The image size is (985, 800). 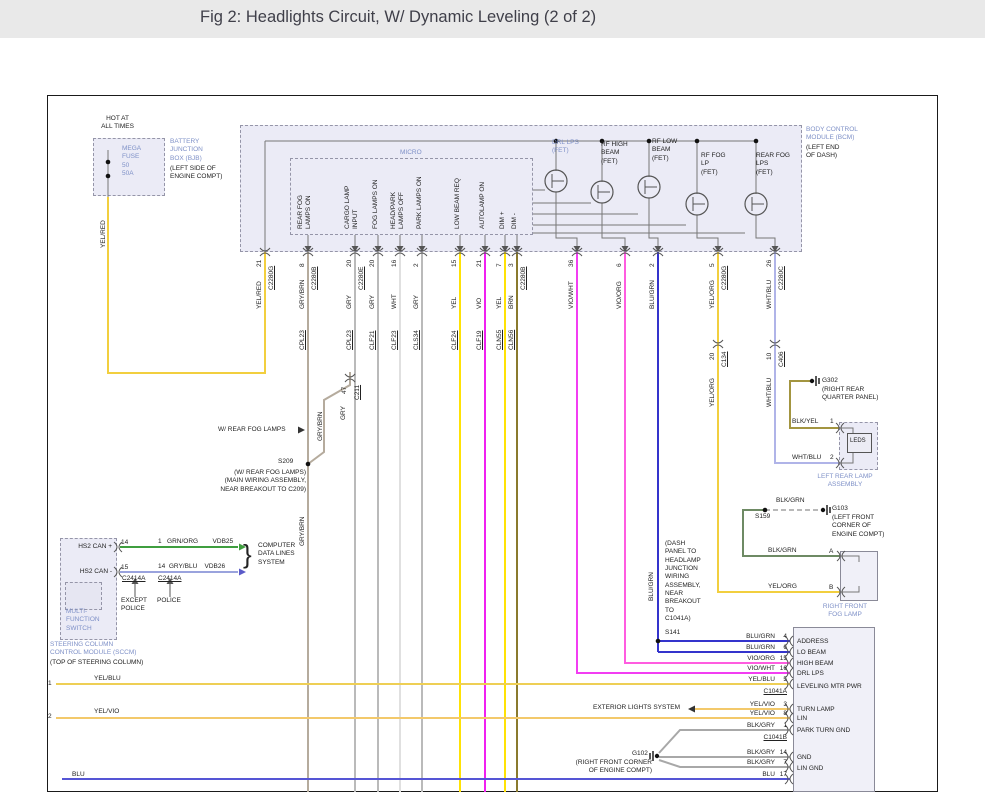 What do you see at coordinates (394, 263) in the screenshot?
I see `pin-16: 16` at bounding box center [394, 263].